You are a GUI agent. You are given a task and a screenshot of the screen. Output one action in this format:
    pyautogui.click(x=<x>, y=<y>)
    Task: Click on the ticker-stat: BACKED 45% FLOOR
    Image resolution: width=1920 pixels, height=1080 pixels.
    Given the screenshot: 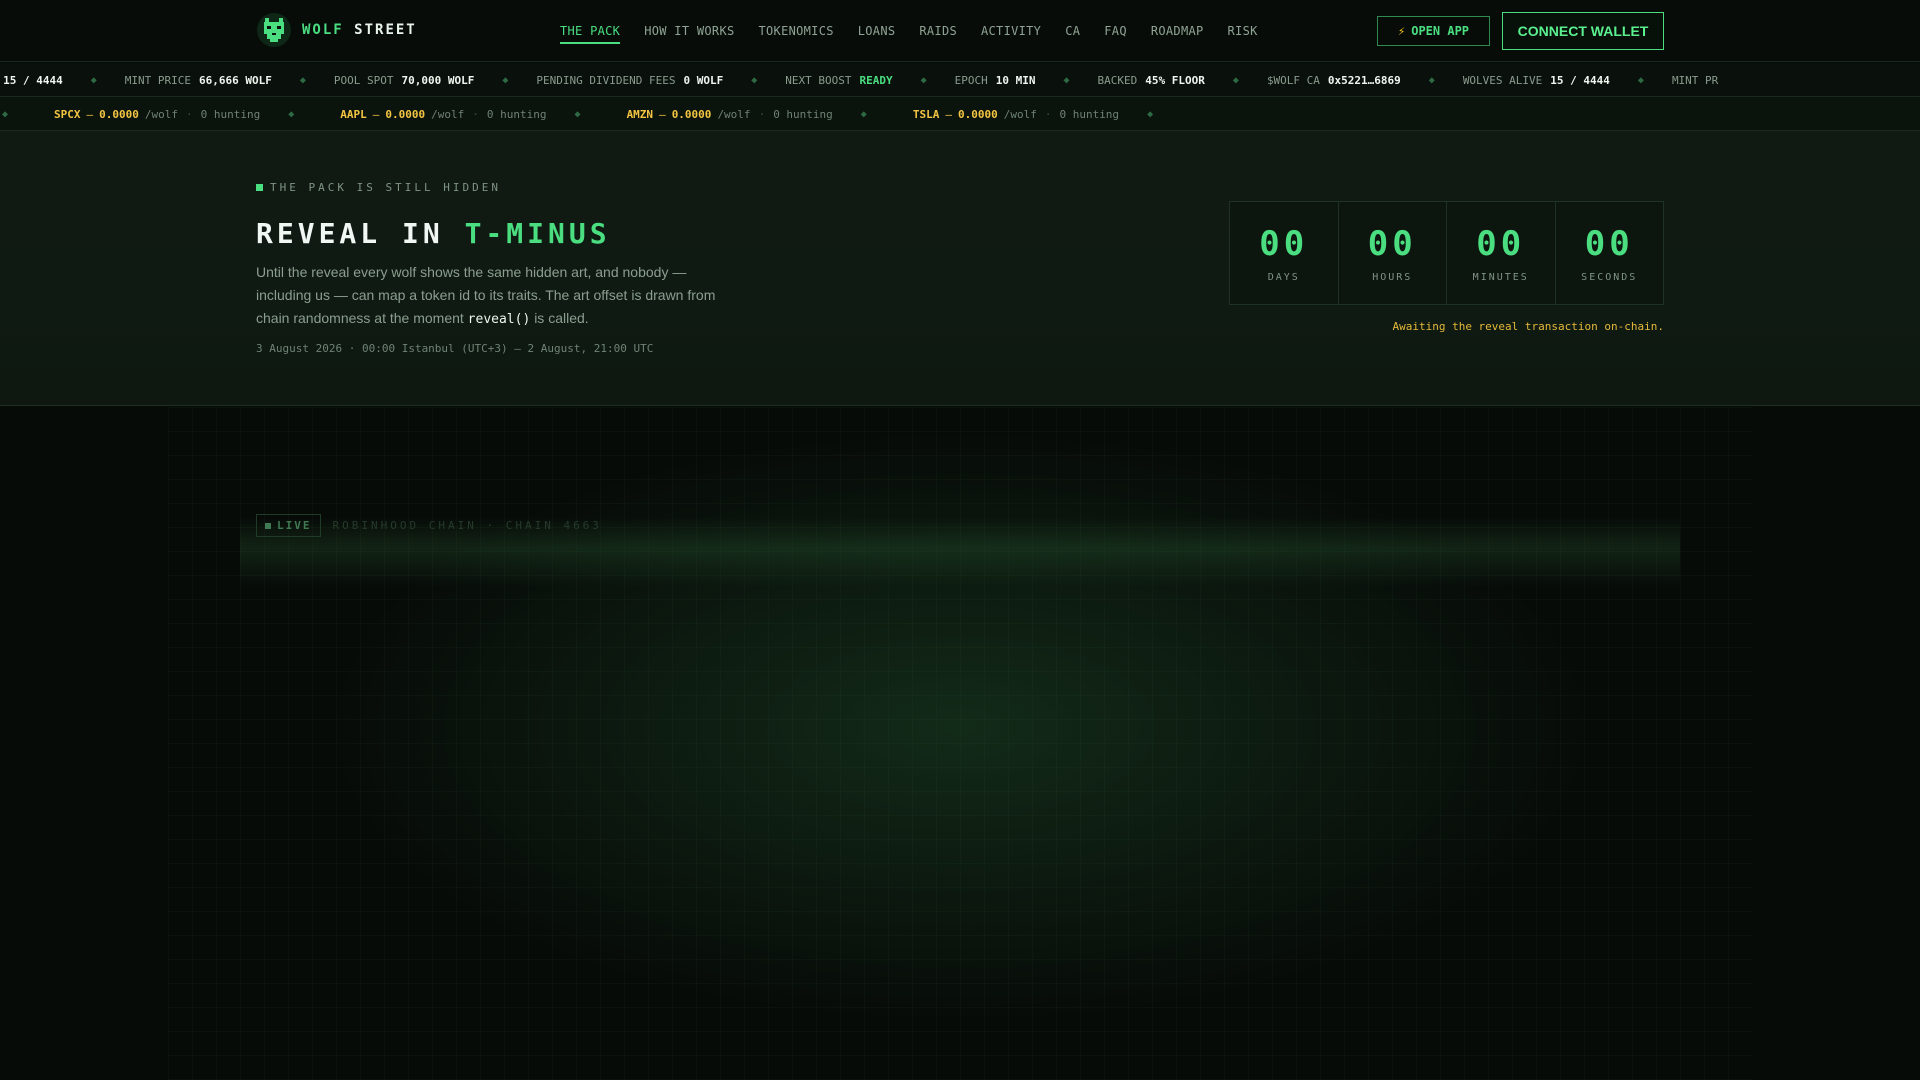 What is the action you would take?
    pyautogui.click(x=1151, y=80)
    